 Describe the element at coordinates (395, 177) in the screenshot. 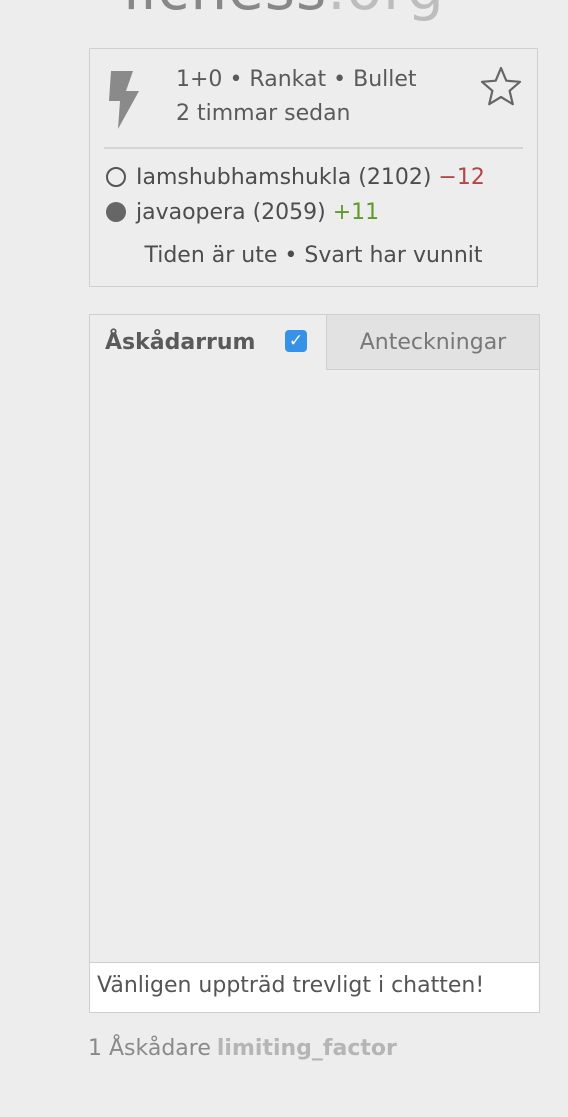

I see `player-white-rating: (2102)` at that location.